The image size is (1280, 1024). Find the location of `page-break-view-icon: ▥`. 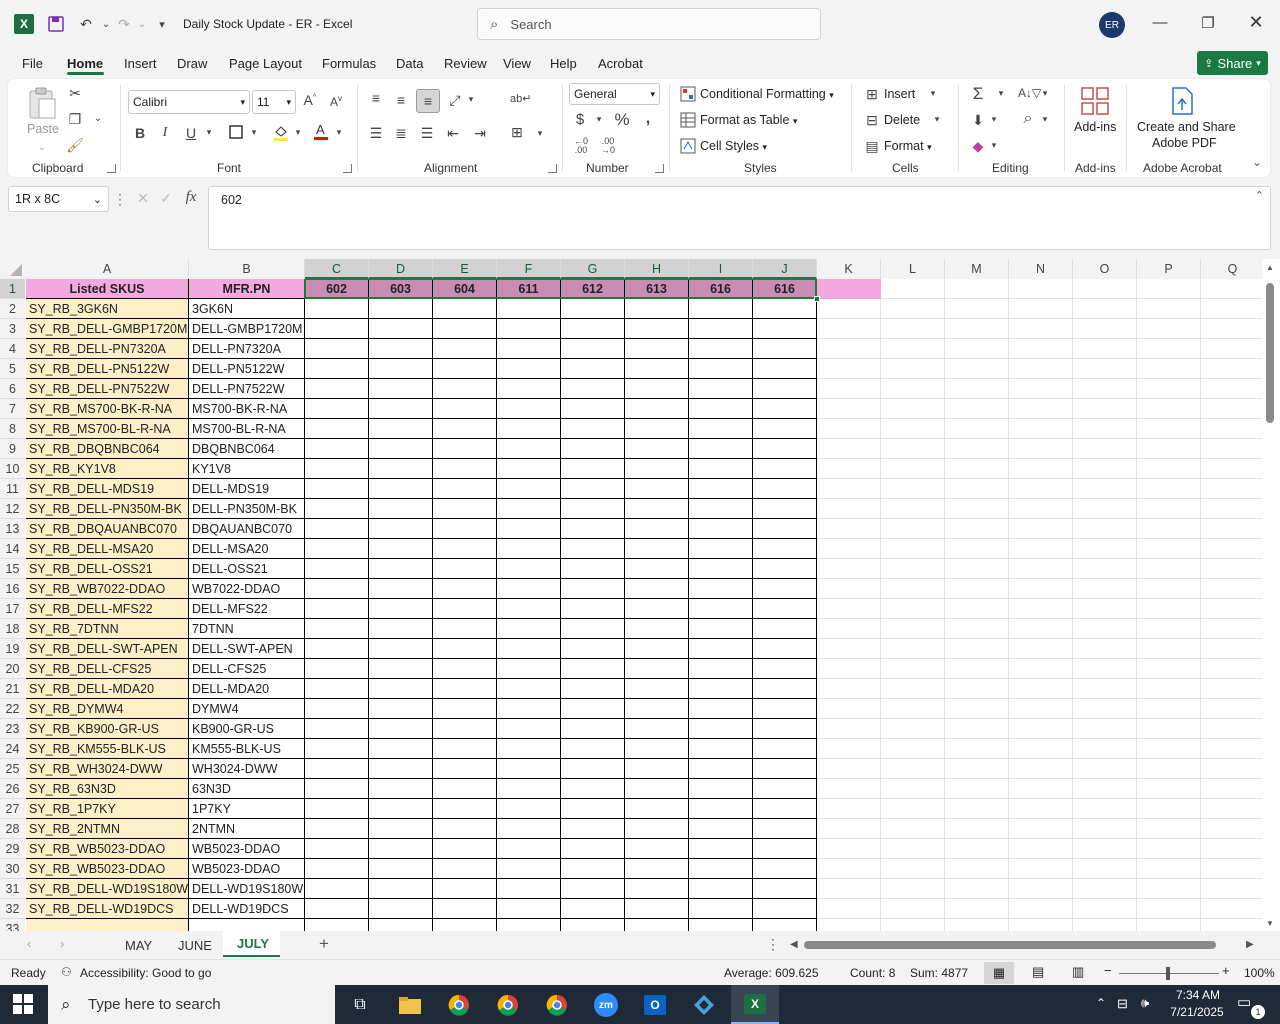

page-break-view-icon: ▥ is located at coordinates (1078, 972).